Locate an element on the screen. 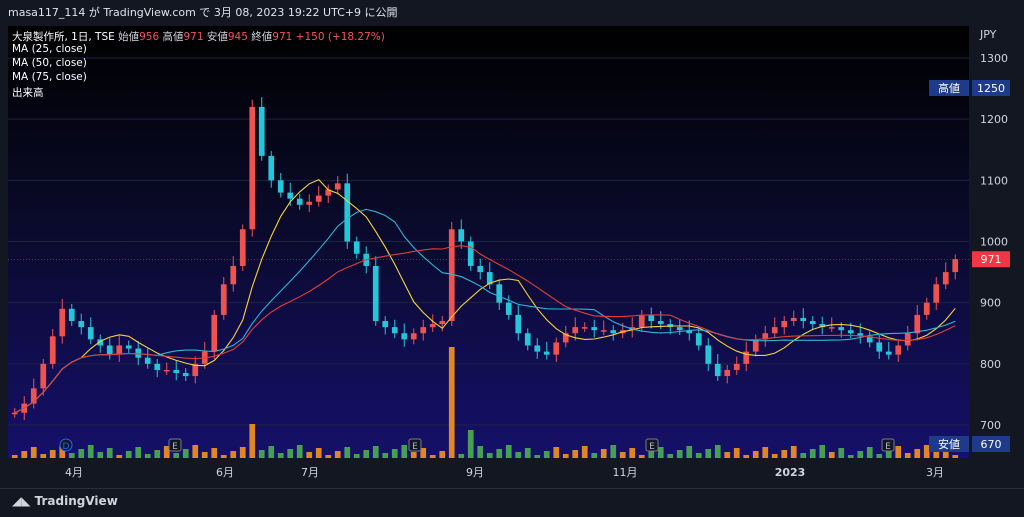 This screenshot has width=1024, height=517. y-tick-label: 1100 is located at coordinates (994, 180).